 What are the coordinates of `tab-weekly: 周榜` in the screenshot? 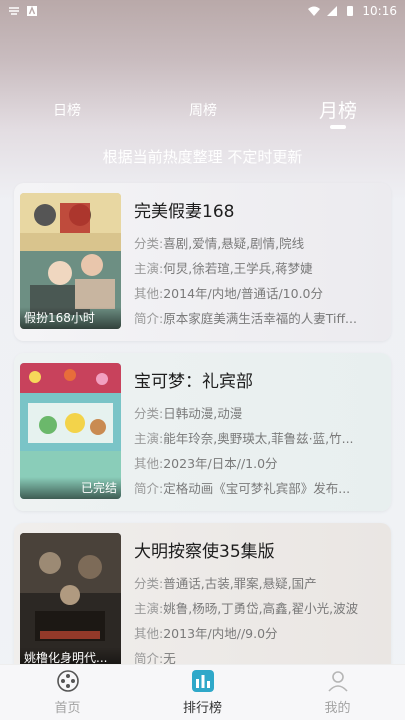 It's located at (203, 110).